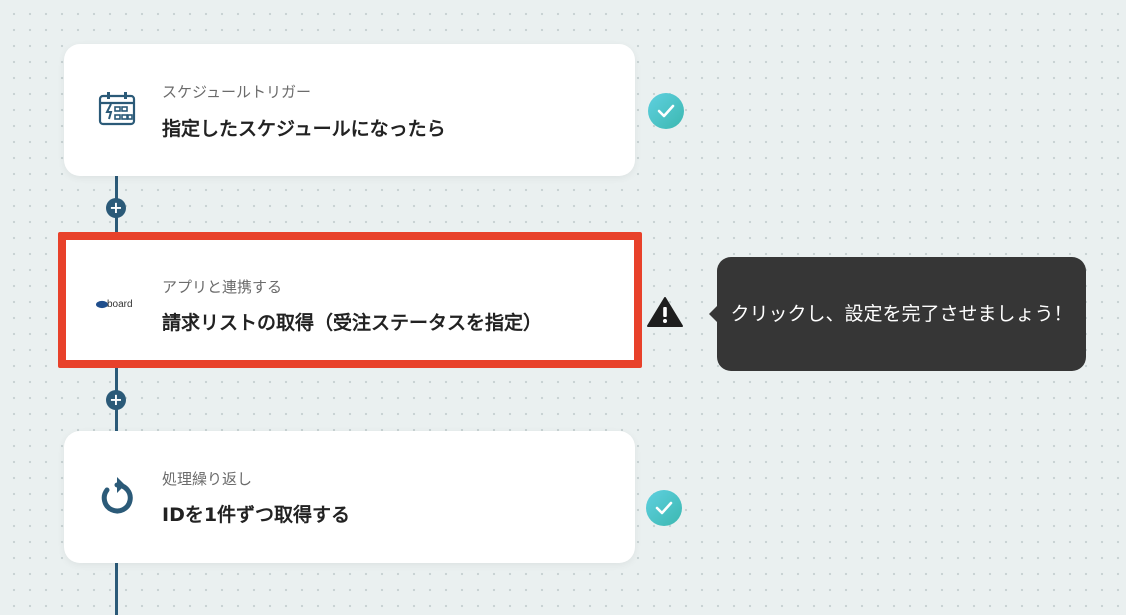  Describe the element at coordinates (207, 479) in the screenshot. I see `step-type-label: 処理繰り返し` at that location.